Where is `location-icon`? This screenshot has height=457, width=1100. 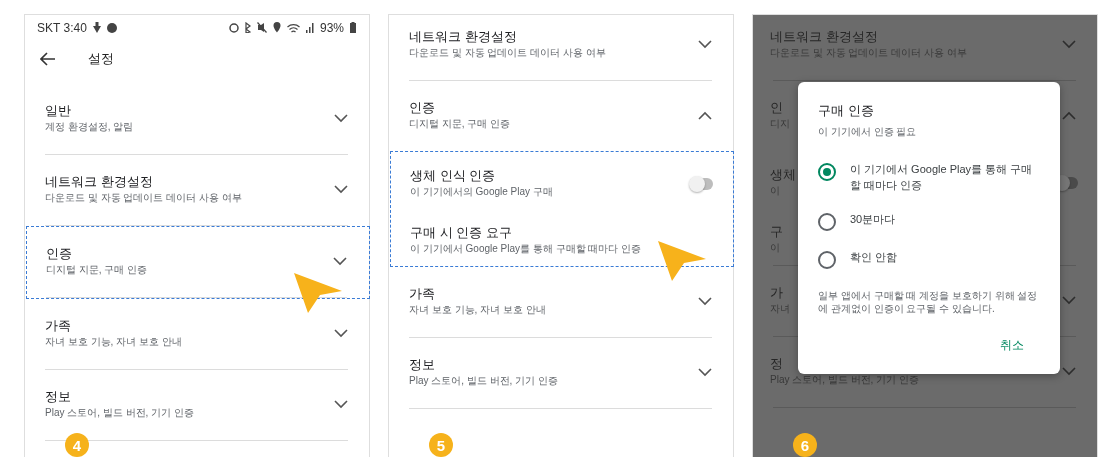 location-icon is located at coordinates (276, 27).